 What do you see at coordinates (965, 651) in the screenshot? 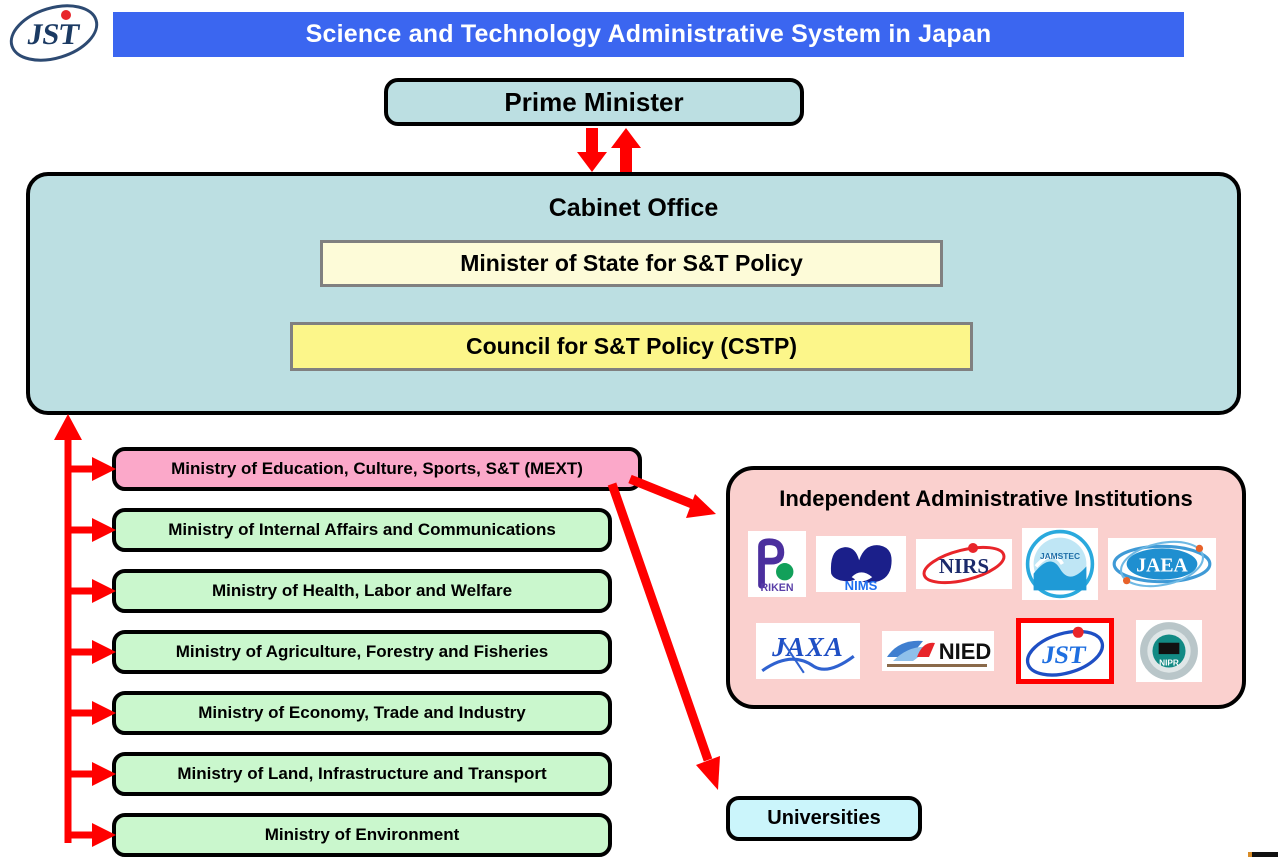
I see `svg-text: NIED` at bounding box center [965, 651].